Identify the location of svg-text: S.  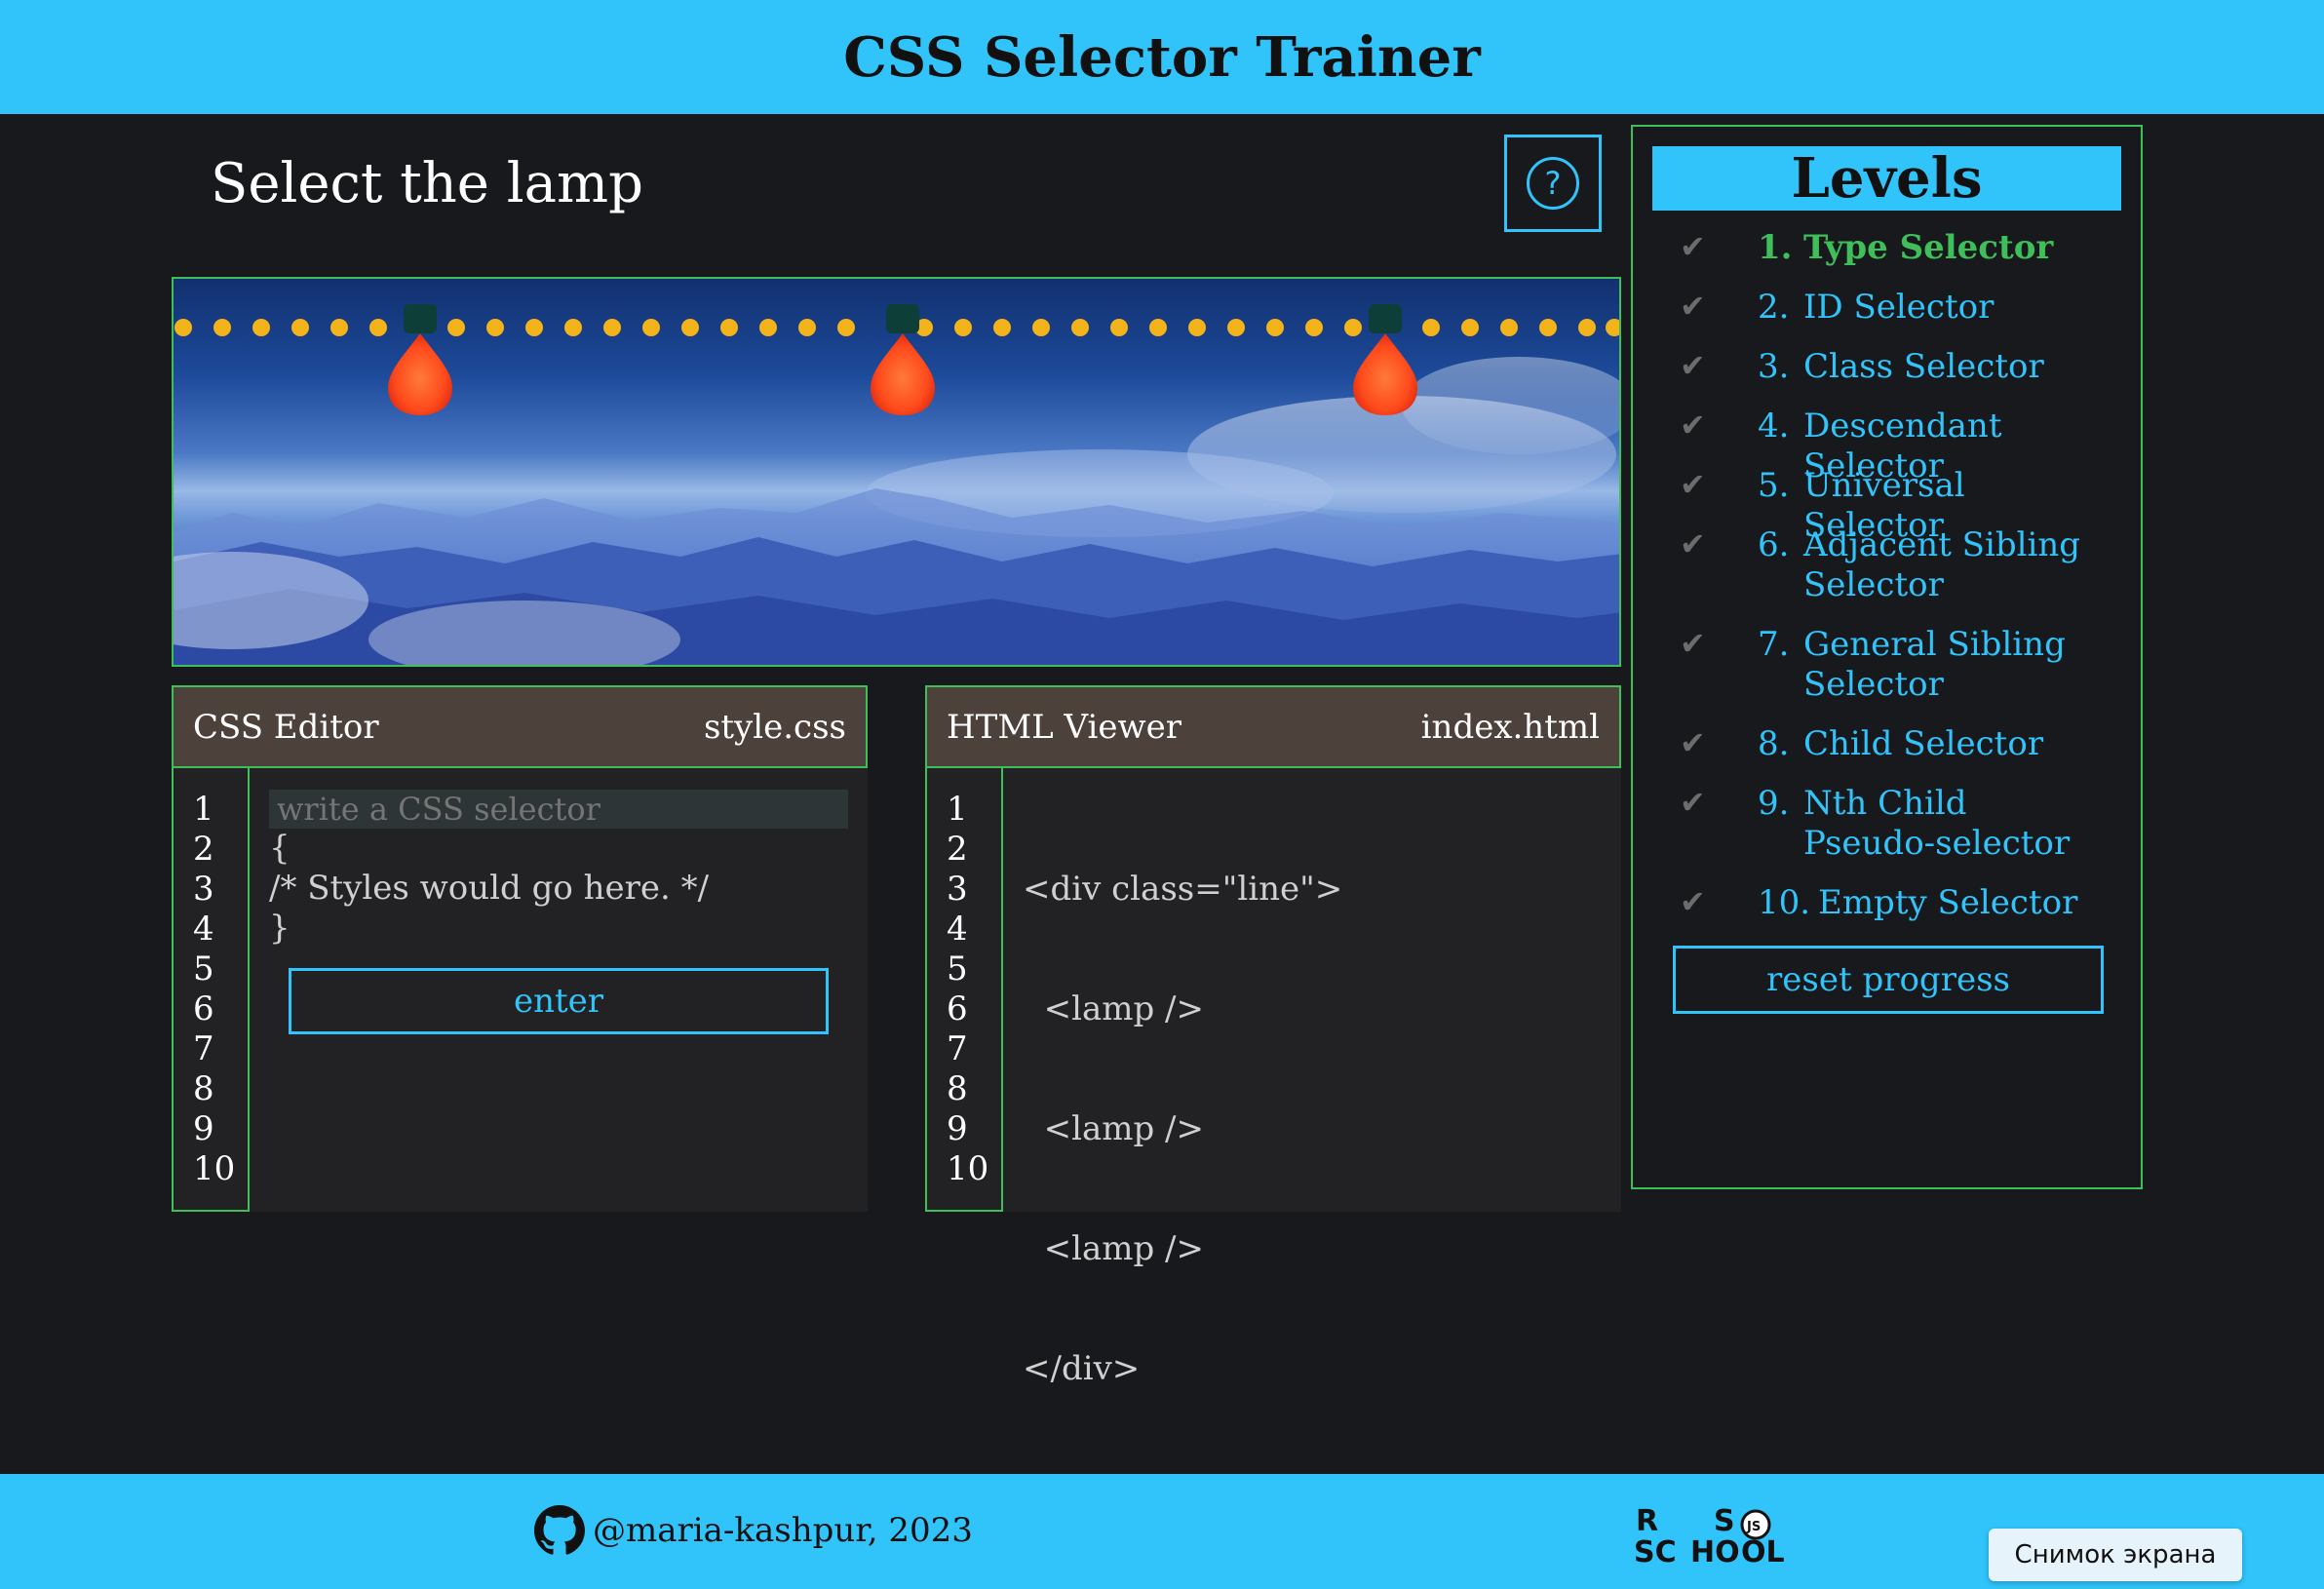
(1724, 1521).